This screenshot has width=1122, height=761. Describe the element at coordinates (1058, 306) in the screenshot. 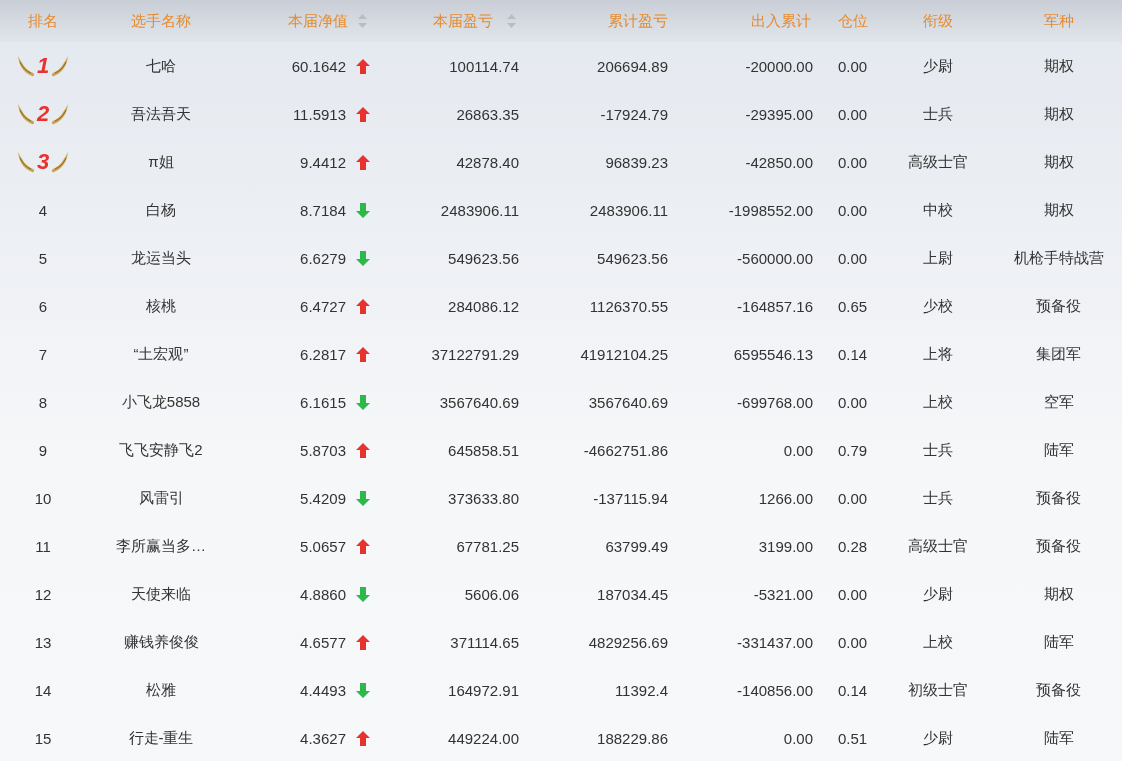

I see `branch-label: 预备役` at that location.